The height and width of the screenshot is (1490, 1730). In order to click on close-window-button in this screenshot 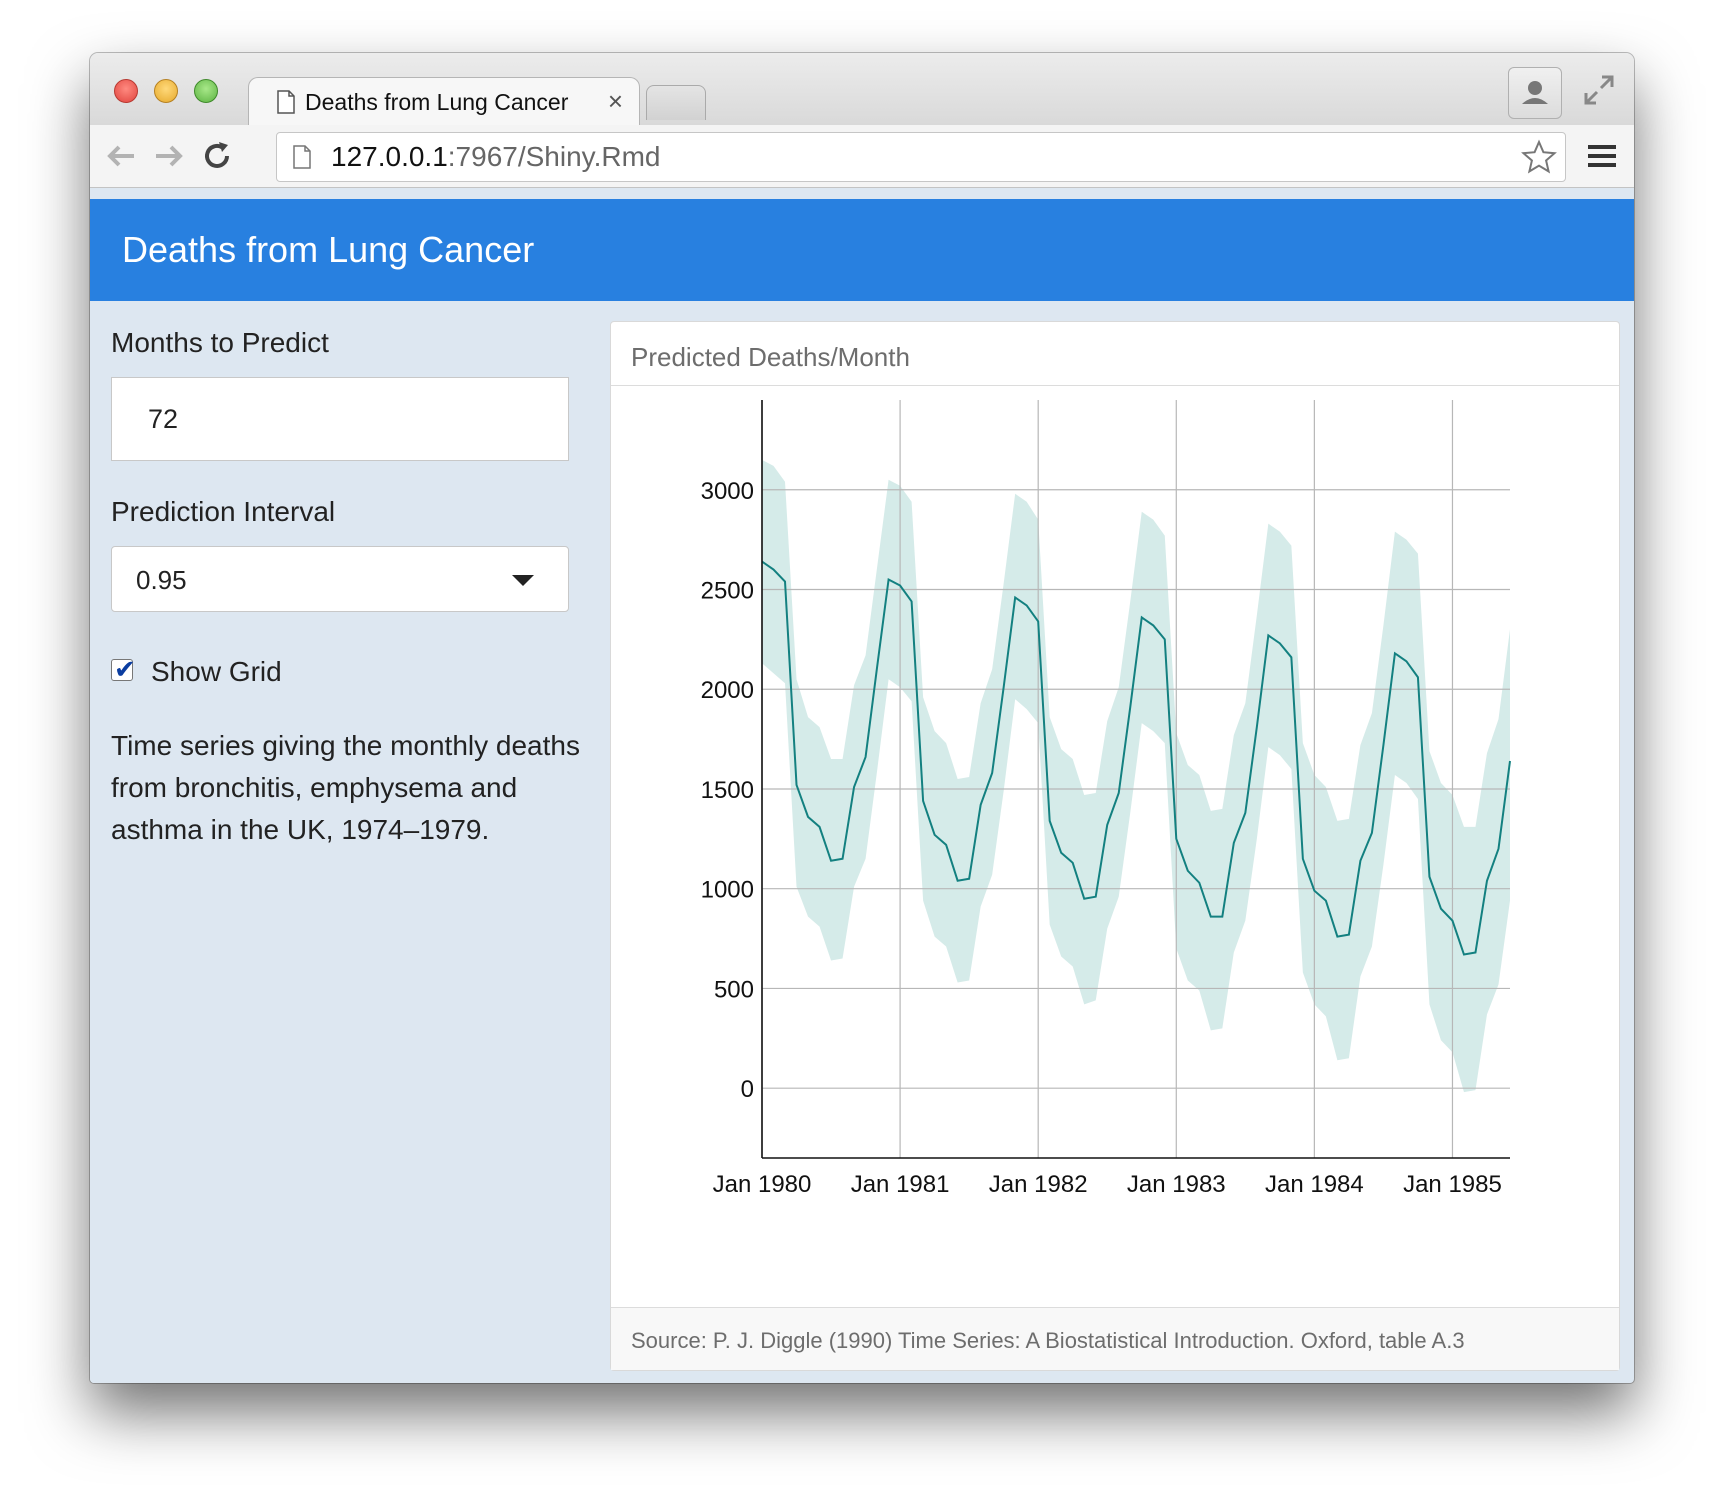, I will do `click(126, 91)`.